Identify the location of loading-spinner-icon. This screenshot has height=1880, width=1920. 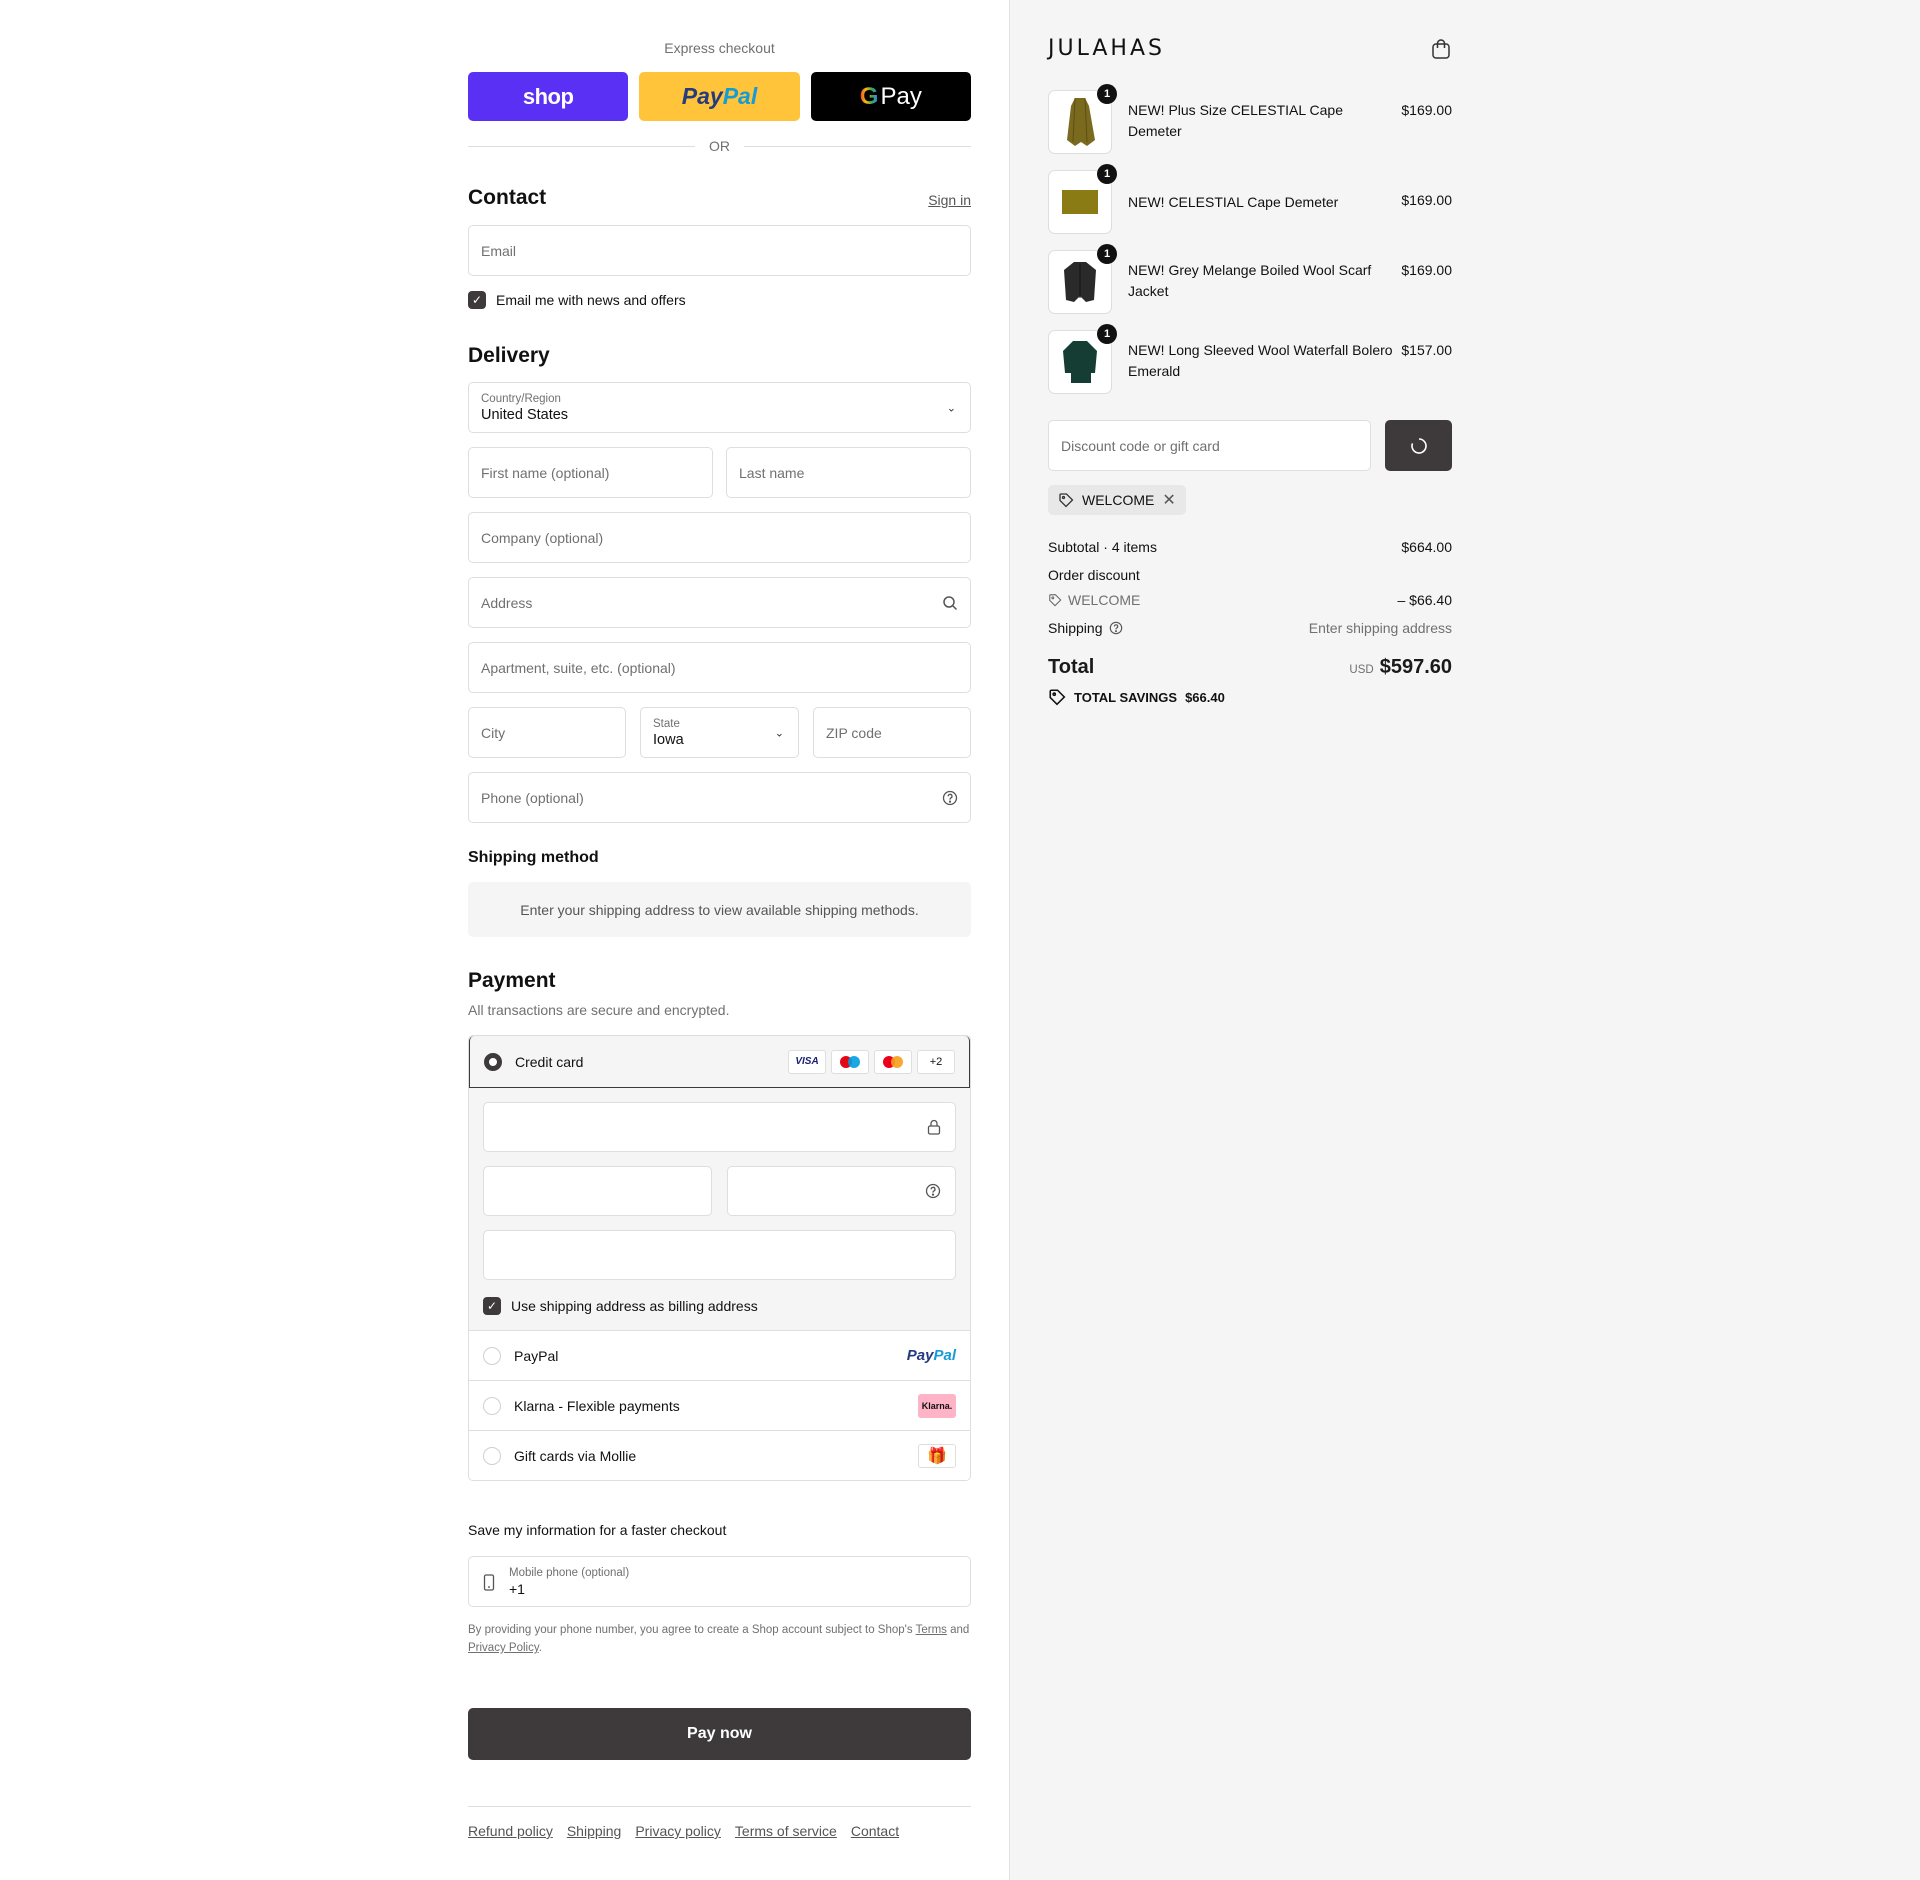
(1418, 445).